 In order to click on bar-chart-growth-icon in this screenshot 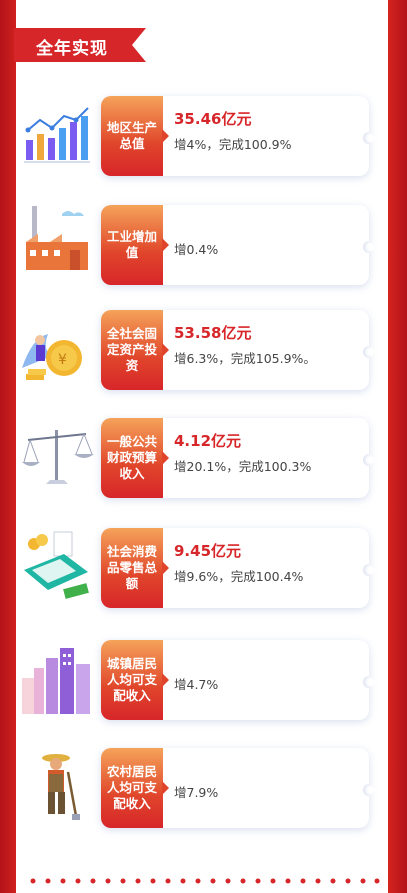, I will do `click(57, 135)`.